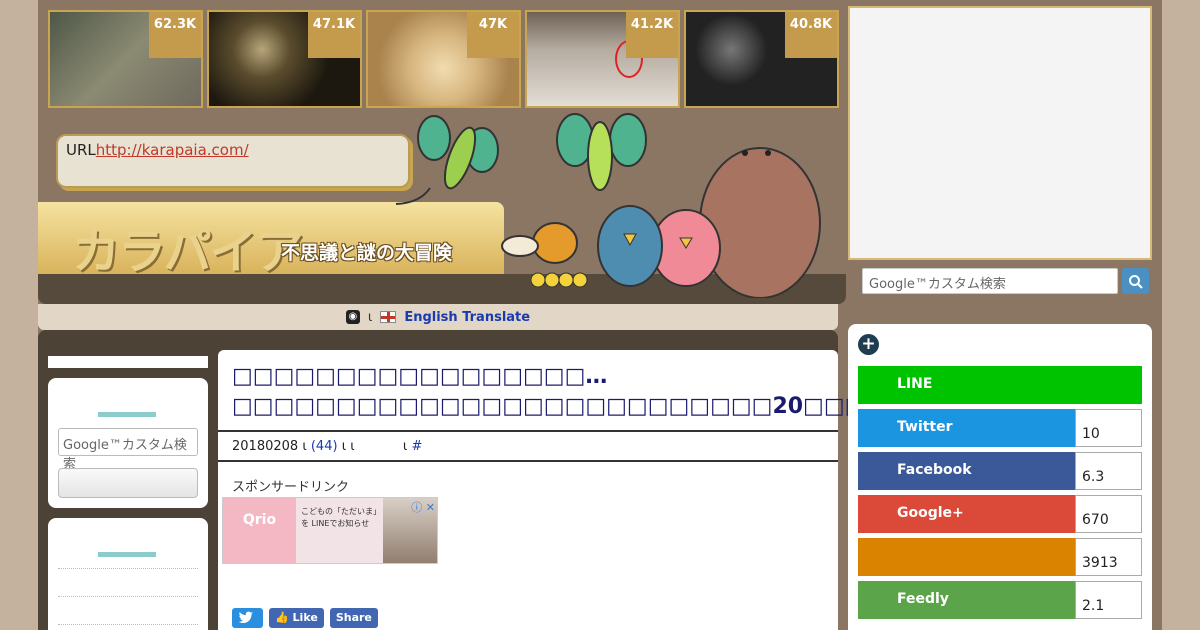 The image size is (1200, 630). I want to click on share-row-hatena: 3913, so click(1000, 557).